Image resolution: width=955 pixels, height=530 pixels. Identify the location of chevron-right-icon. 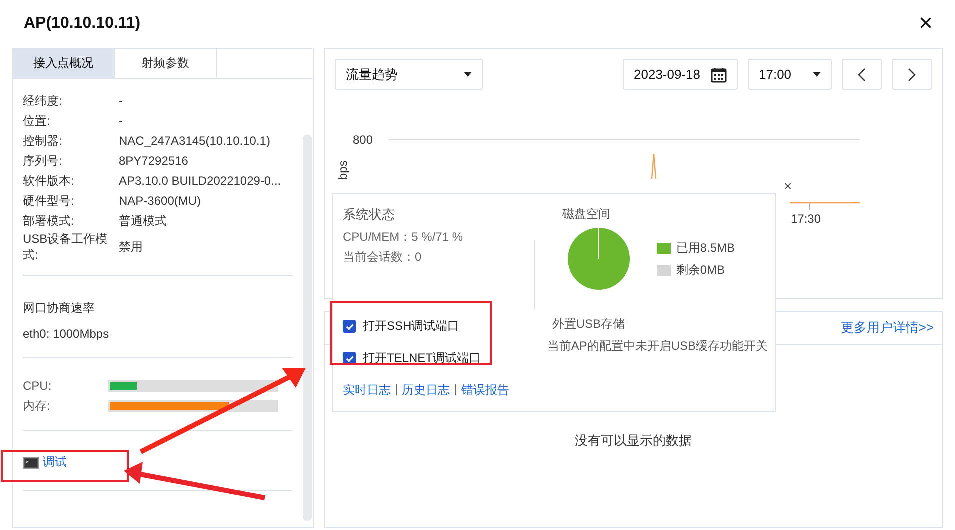
(912, 75).